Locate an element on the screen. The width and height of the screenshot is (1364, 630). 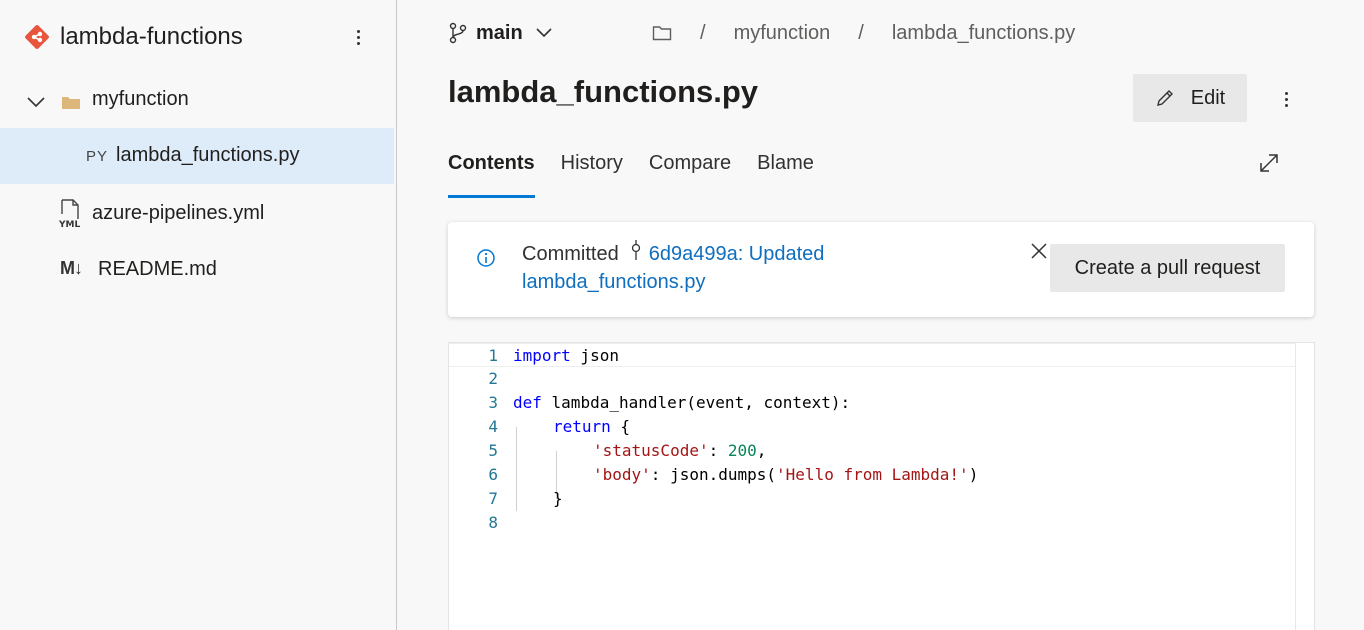
line-number: 1 is located at coordinates (493, 355).